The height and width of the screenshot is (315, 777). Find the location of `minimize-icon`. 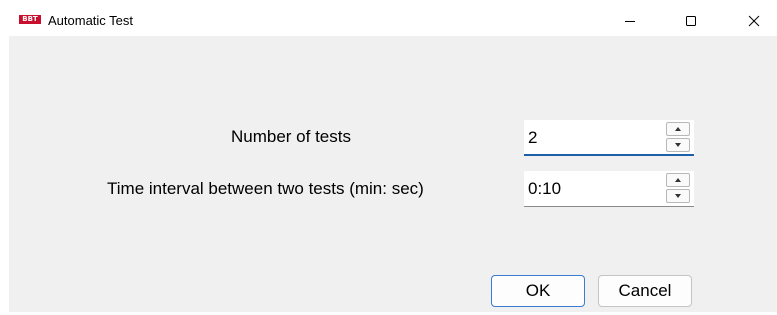

minimize-icon is located at coordinates (630, 21).